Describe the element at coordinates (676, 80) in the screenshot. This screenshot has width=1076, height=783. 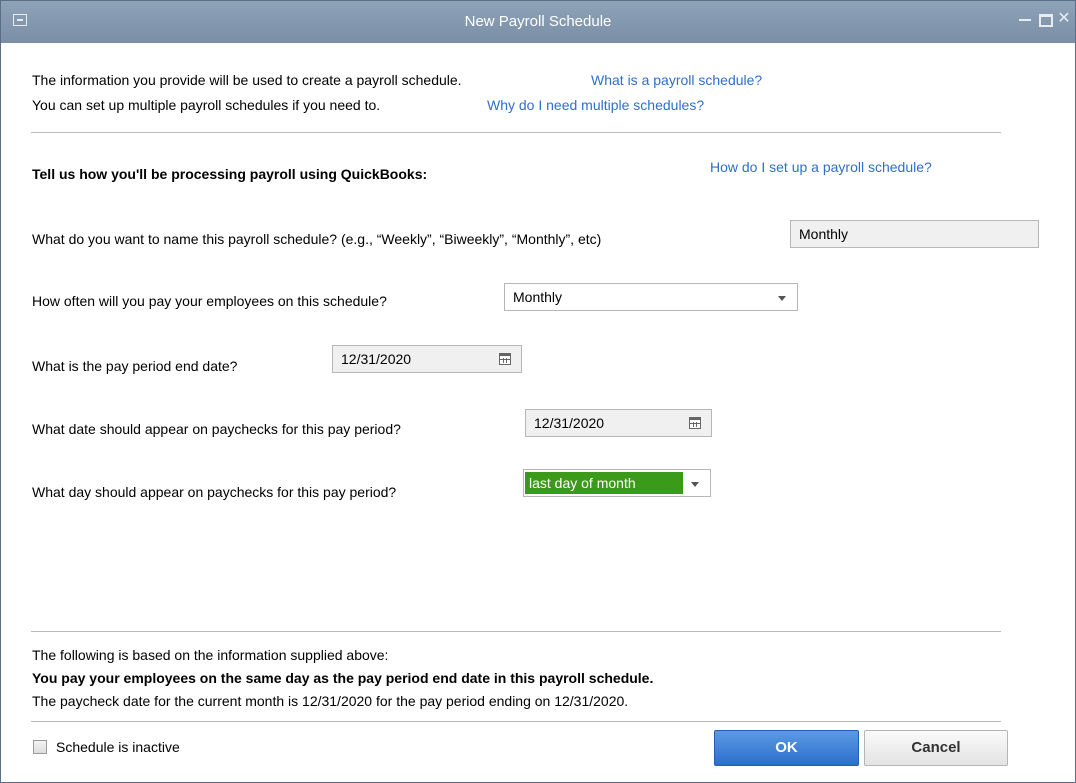
I see `what-is-payroll-schedule-link: What is a payroll schedule?` at that location.